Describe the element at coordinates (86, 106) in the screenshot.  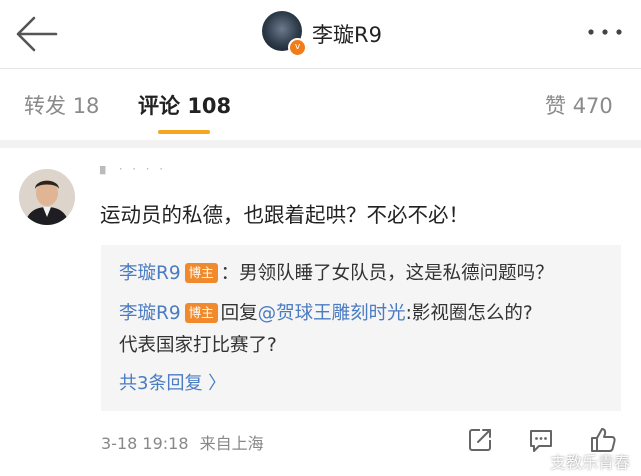
I see `tab-reposts-count: 18` at that location.